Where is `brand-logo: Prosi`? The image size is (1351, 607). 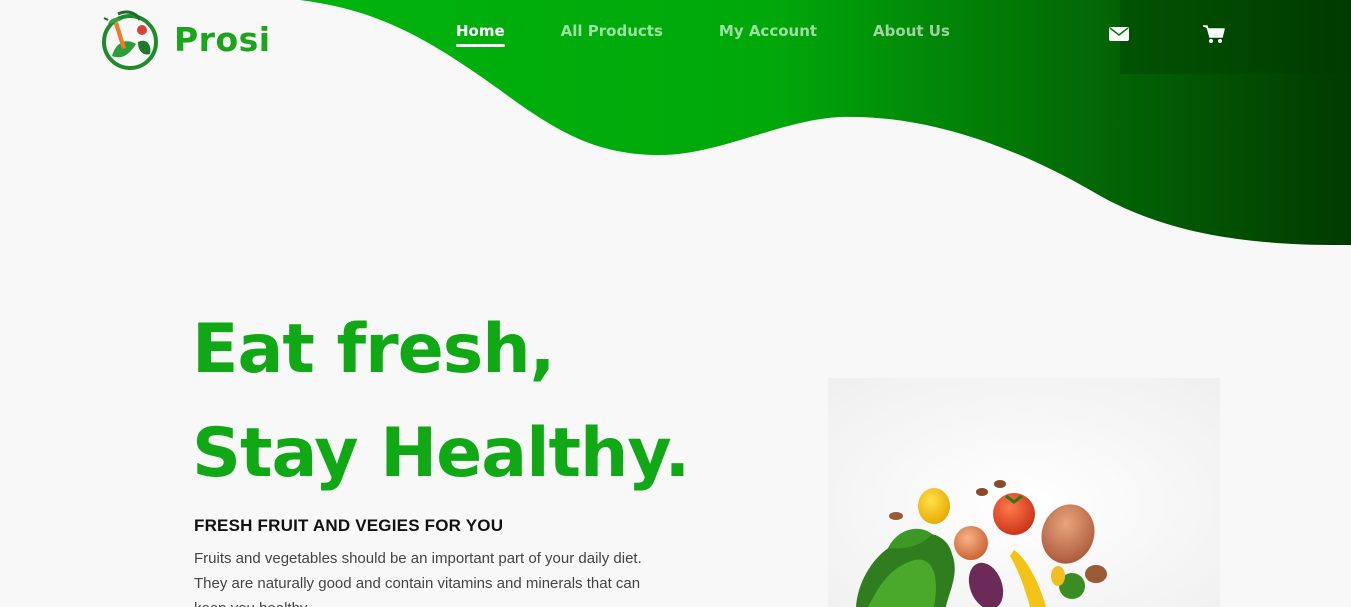
brand-logo: Prosi is located at coordinates (183, 39).